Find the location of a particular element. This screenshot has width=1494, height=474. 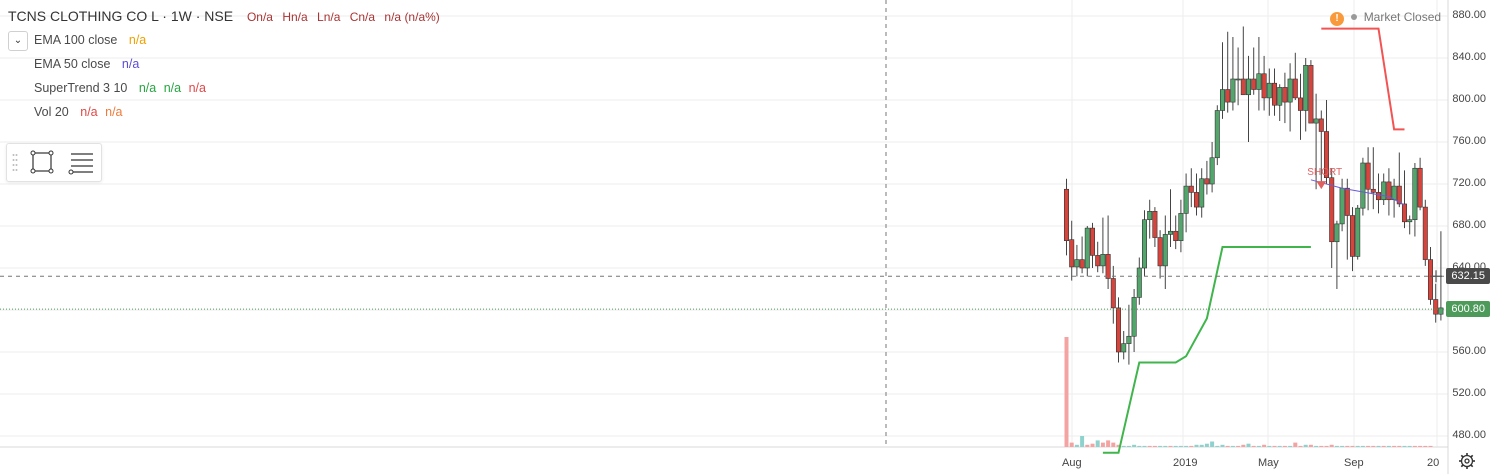

warning-icon: ! is located at coordinates (1337, 19).